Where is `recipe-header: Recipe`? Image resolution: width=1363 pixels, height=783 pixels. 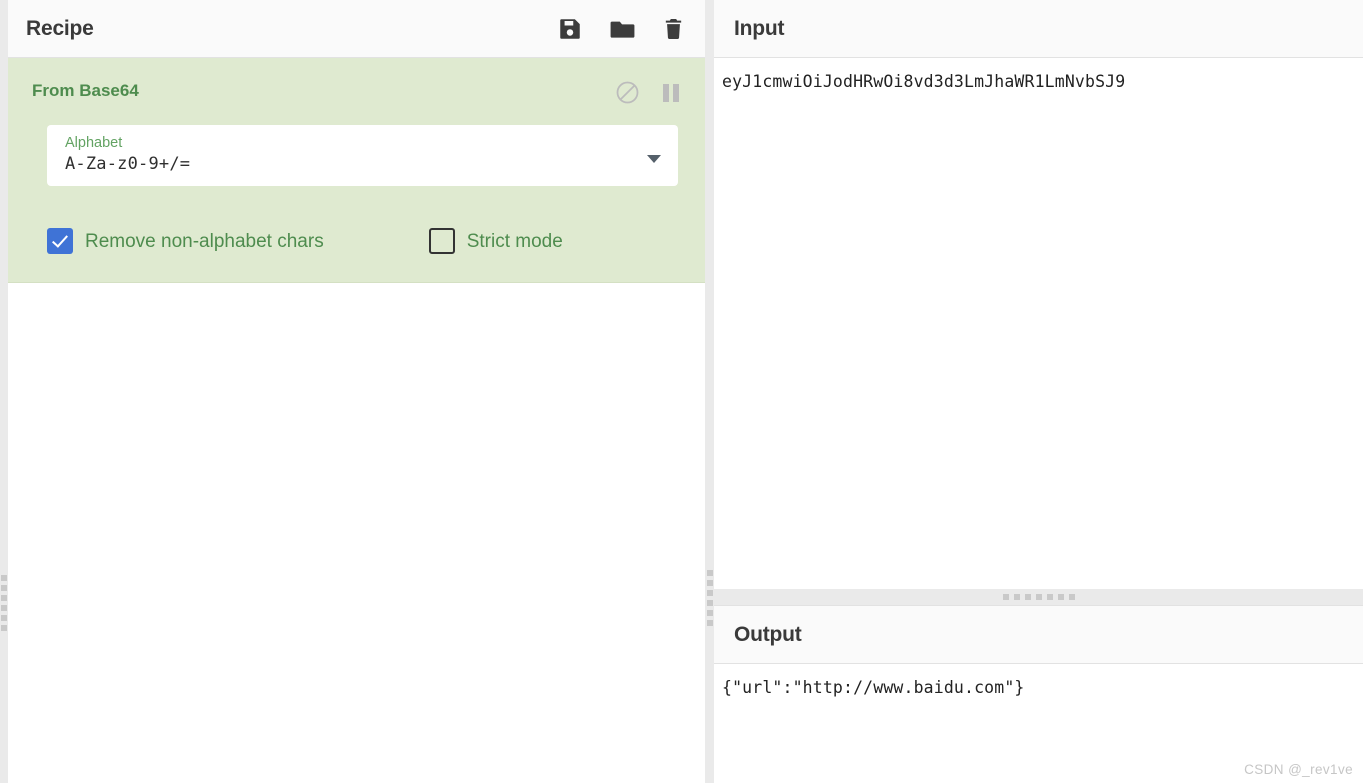 recipe-header: Recipe is located at coordinates (356, 29).